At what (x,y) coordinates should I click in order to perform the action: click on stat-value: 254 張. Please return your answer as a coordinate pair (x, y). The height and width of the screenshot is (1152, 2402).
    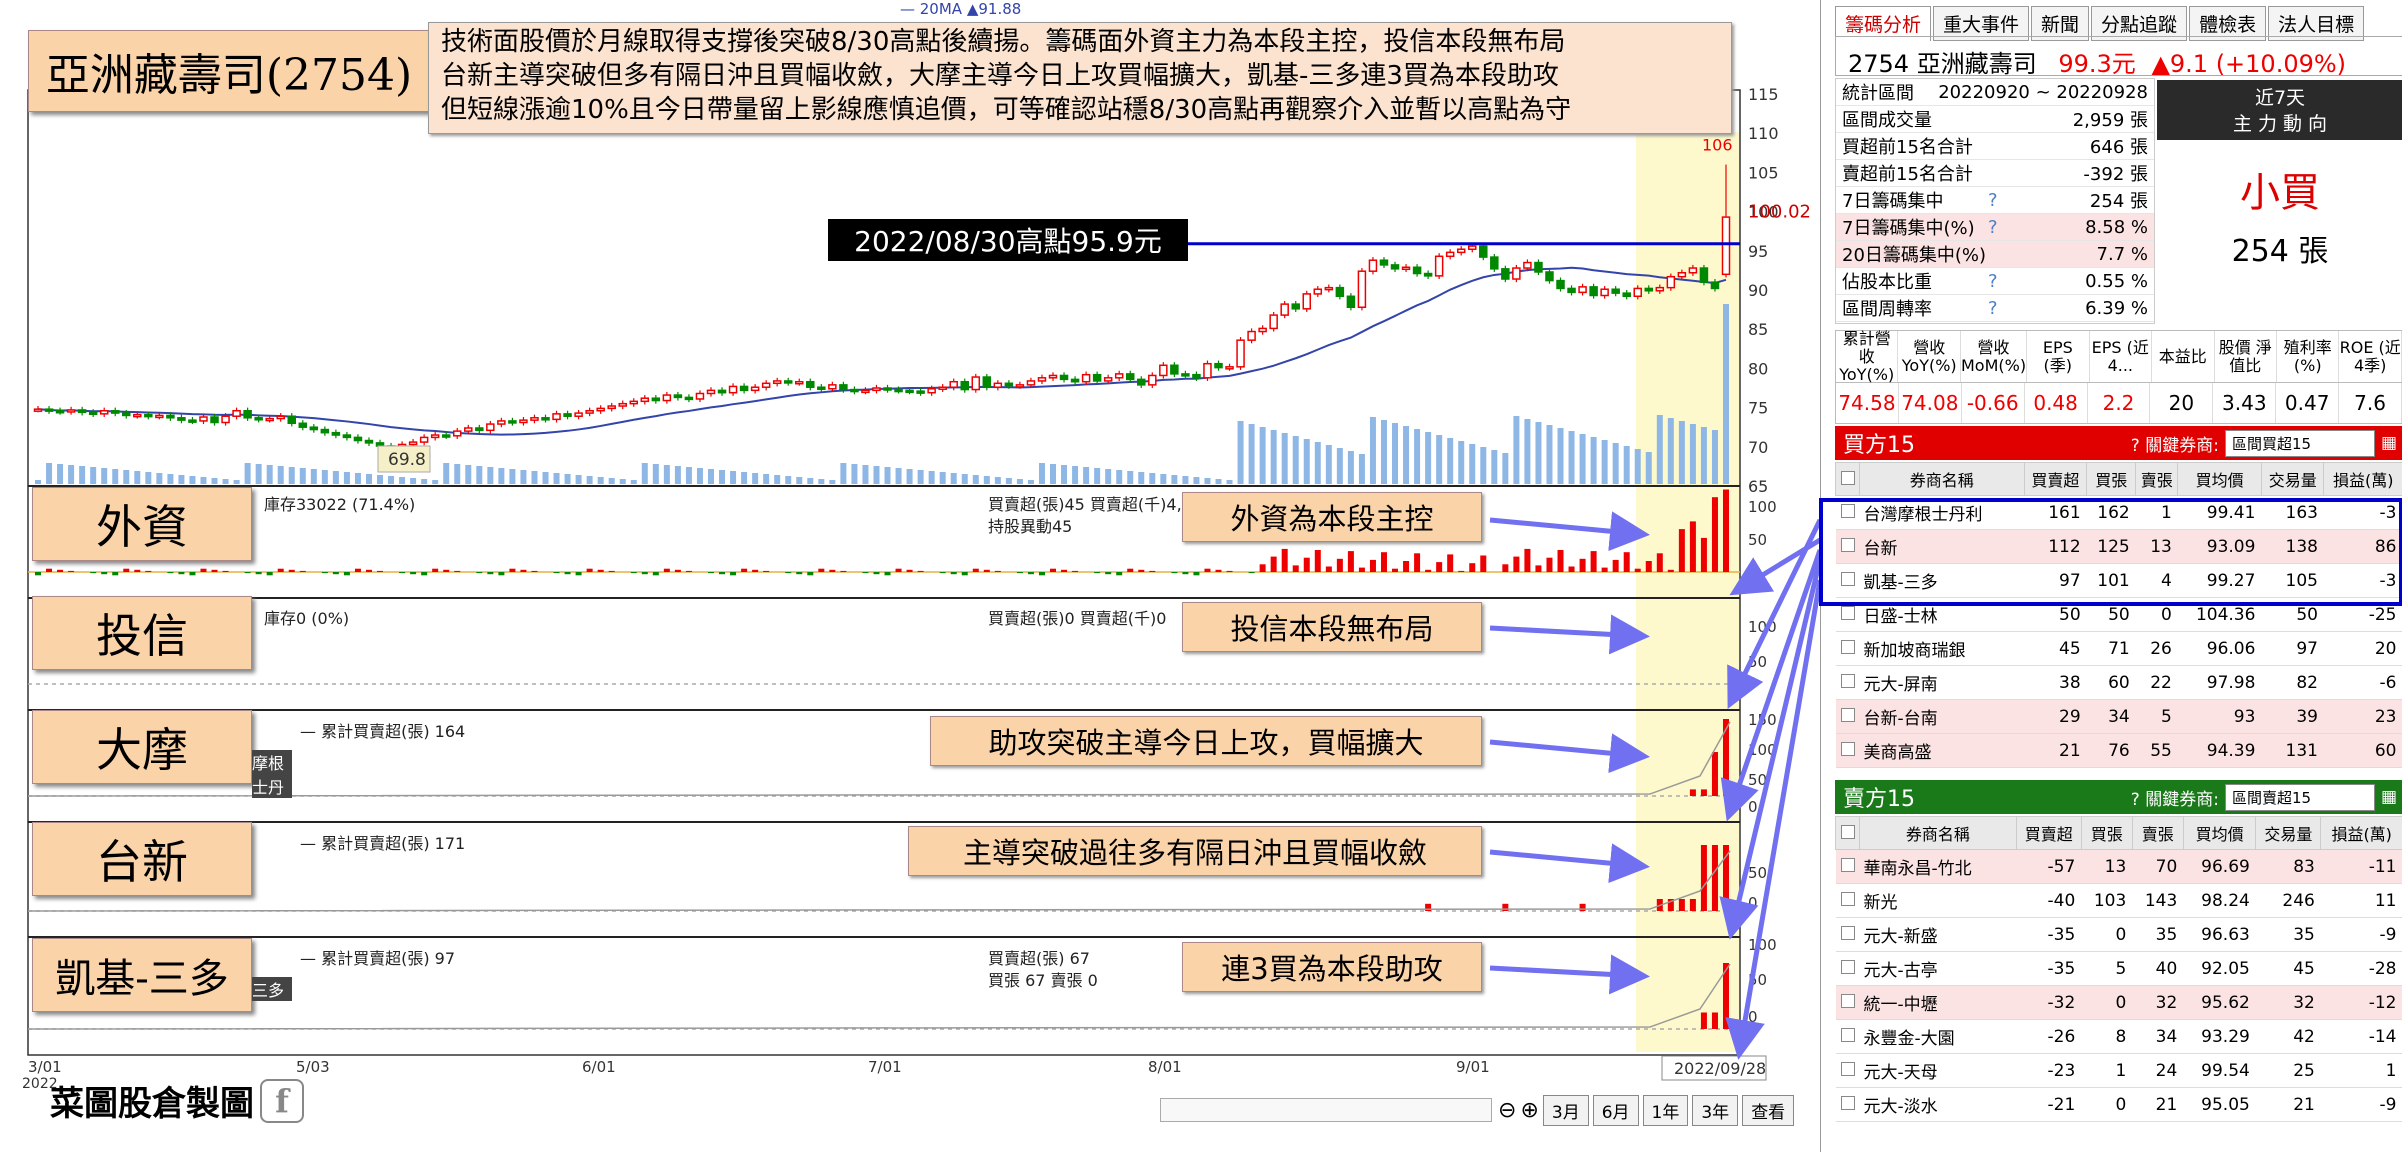
    Looking at the image, I should click on (2118, 201).